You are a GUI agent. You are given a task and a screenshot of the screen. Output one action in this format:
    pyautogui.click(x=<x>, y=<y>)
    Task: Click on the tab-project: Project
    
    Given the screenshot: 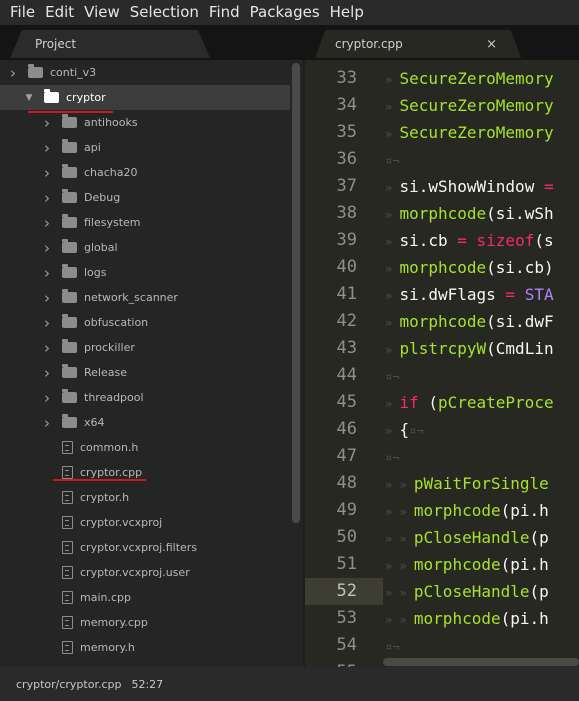 What is the action you would take?
    pyautogui.click(x=110, y=44)
    